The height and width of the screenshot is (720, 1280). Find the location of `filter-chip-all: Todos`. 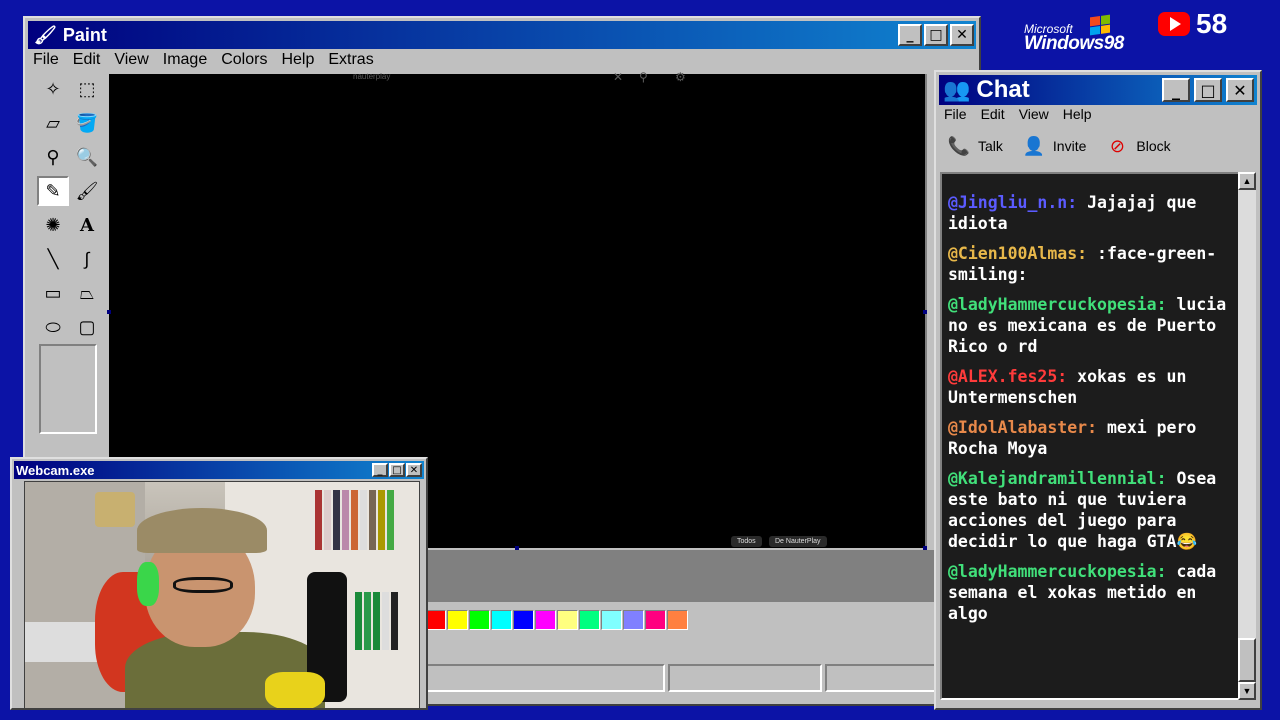

filter-chip-all: Todos is located at coordinates (746, 541).